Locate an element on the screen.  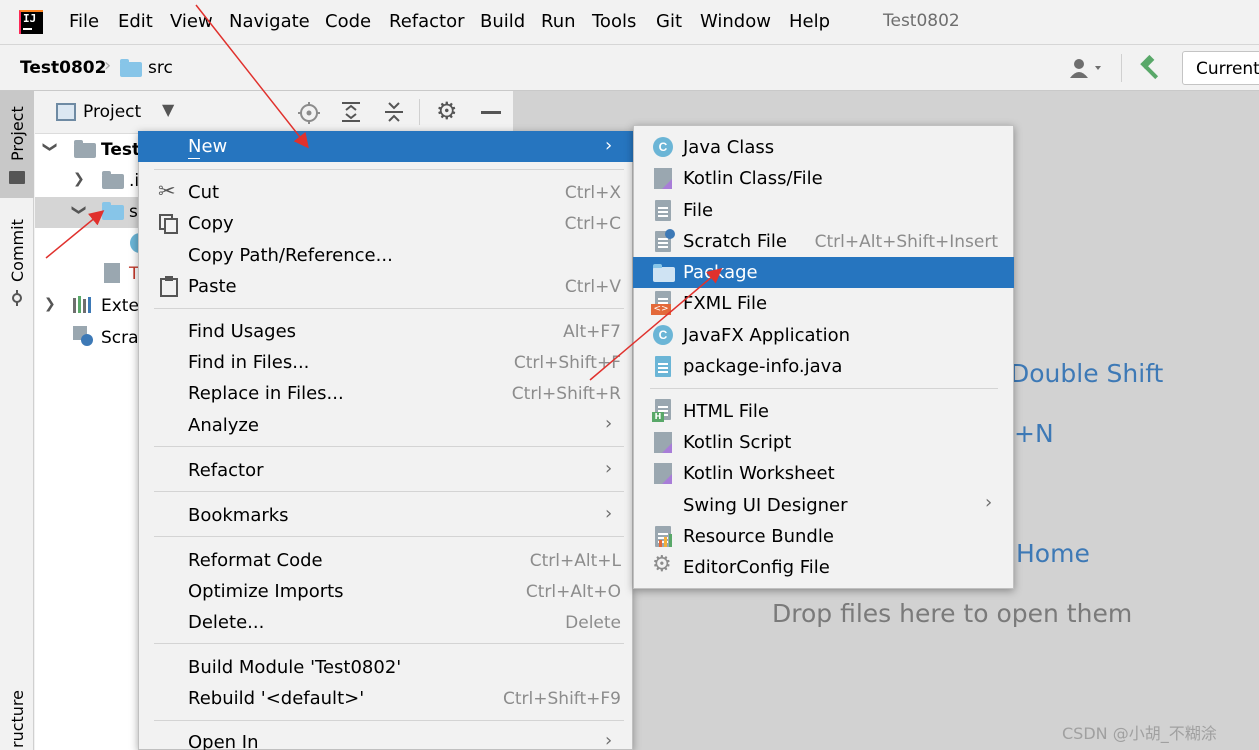
panel-toolbar-divider is located at coordinates (419, 112).